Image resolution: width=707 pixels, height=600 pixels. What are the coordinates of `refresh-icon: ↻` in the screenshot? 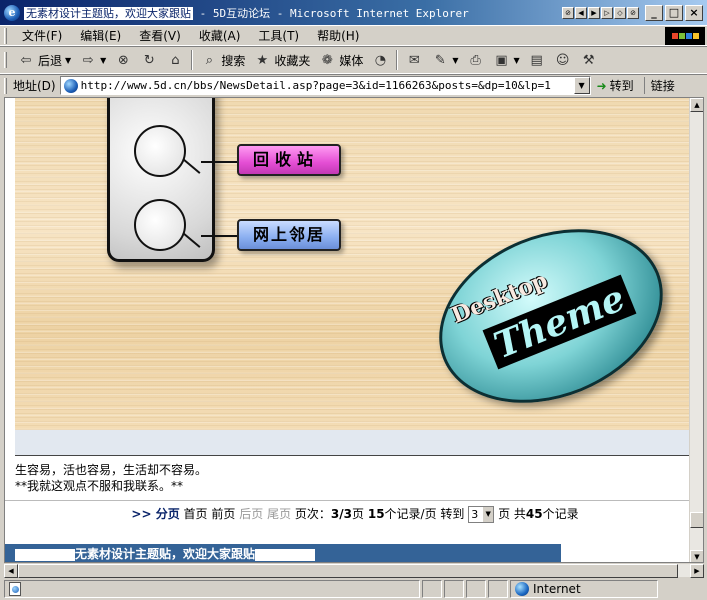 It's located at (149, 60).